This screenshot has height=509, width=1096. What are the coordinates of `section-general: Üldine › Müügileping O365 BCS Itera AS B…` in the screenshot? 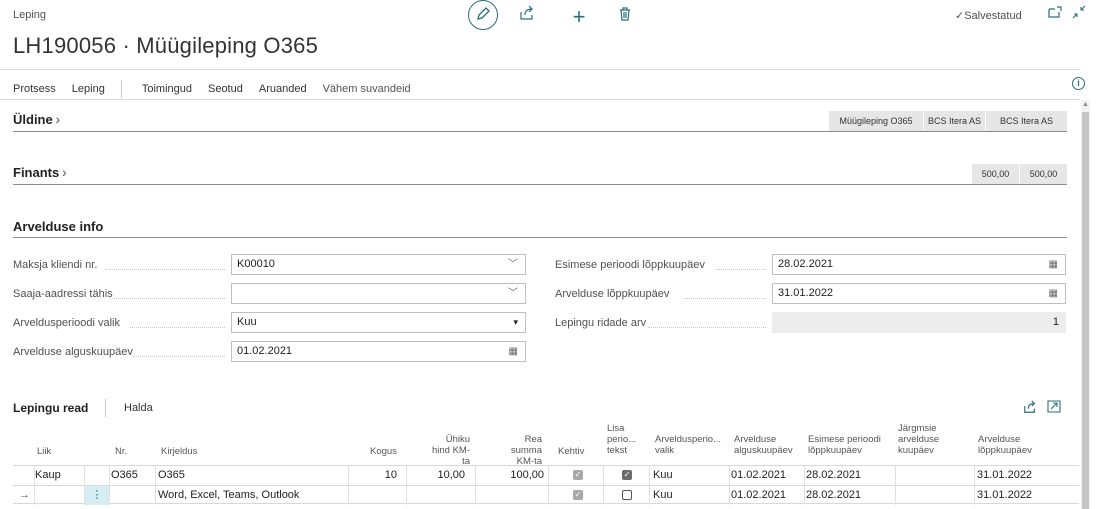 It's located at (540, 122).